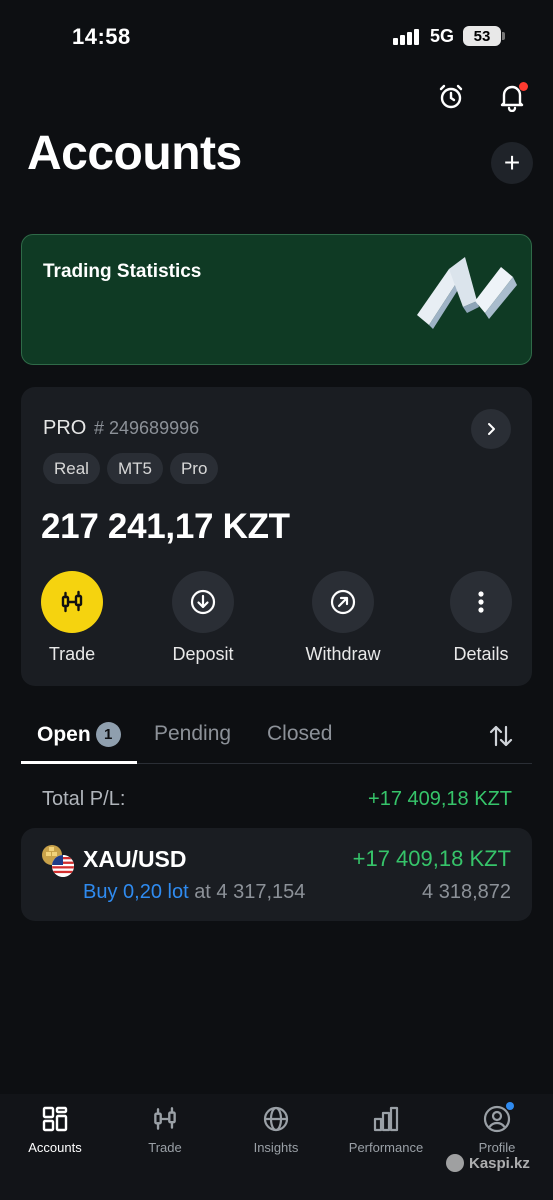 This screenshot has height=1200, width=553. Describe the element at coordinates (135, 859) in the screenshot. I see `position-symbol: XAU/USD` at that location.